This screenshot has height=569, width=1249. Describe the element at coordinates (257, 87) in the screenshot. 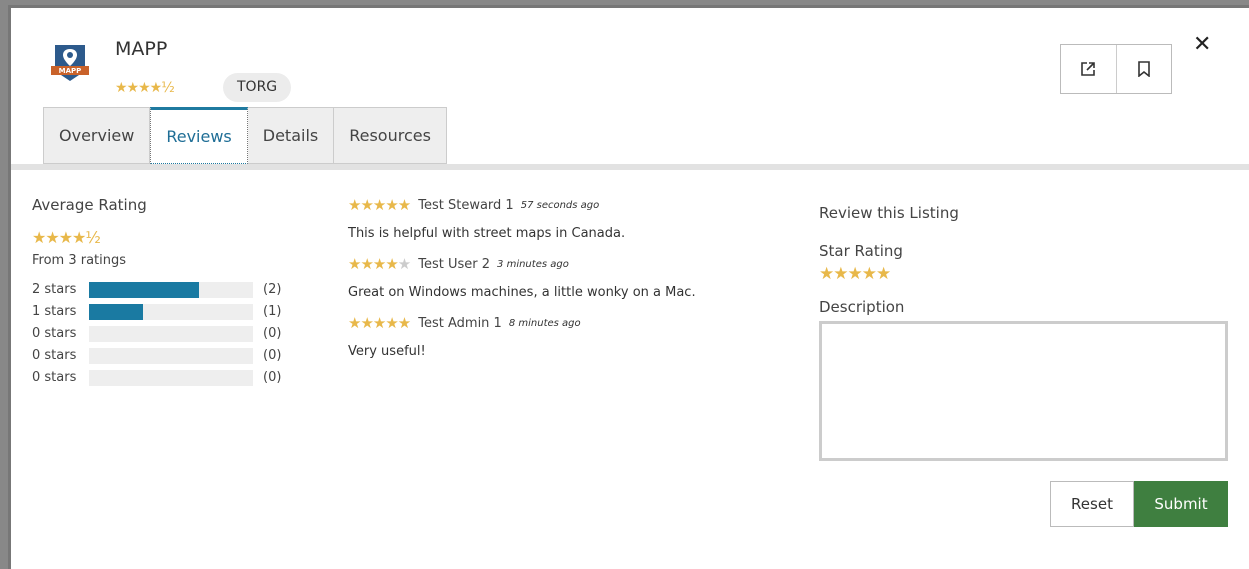

I see `agency-tag: TORG` at that location.